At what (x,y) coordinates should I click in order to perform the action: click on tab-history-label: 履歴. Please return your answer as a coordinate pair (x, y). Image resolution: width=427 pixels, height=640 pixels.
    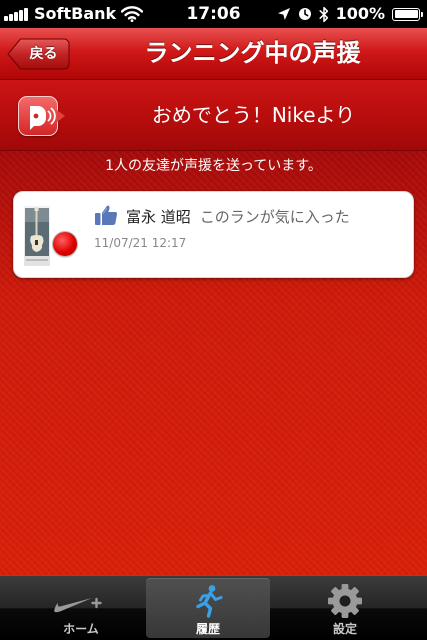
    Looking at the image, I should click on (207, 629).